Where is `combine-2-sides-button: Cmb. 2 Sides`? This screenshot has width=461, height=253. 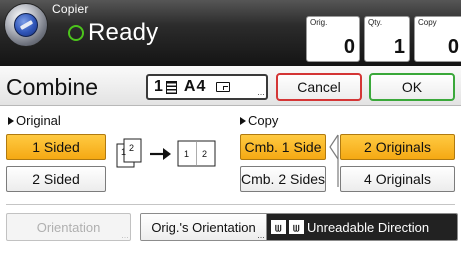
combine-2-sides-button: Cmb. 2 Sides is located at coordinates (283, 179).